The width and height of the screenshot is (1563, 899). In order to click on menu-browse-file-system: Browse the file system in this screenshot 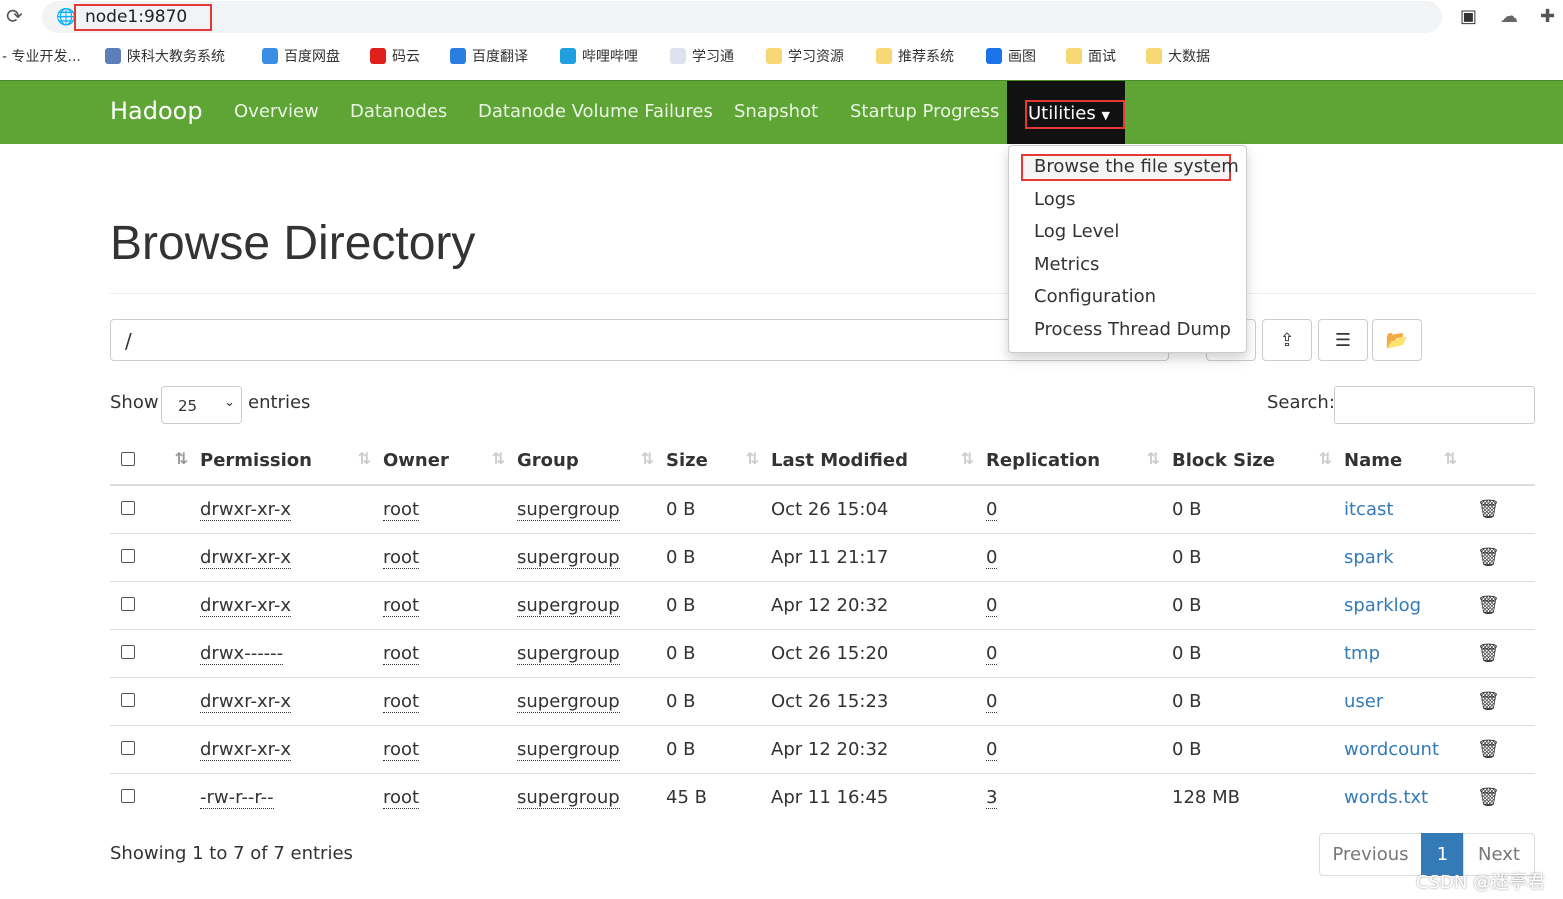, I will do `click(1136, 166)`.